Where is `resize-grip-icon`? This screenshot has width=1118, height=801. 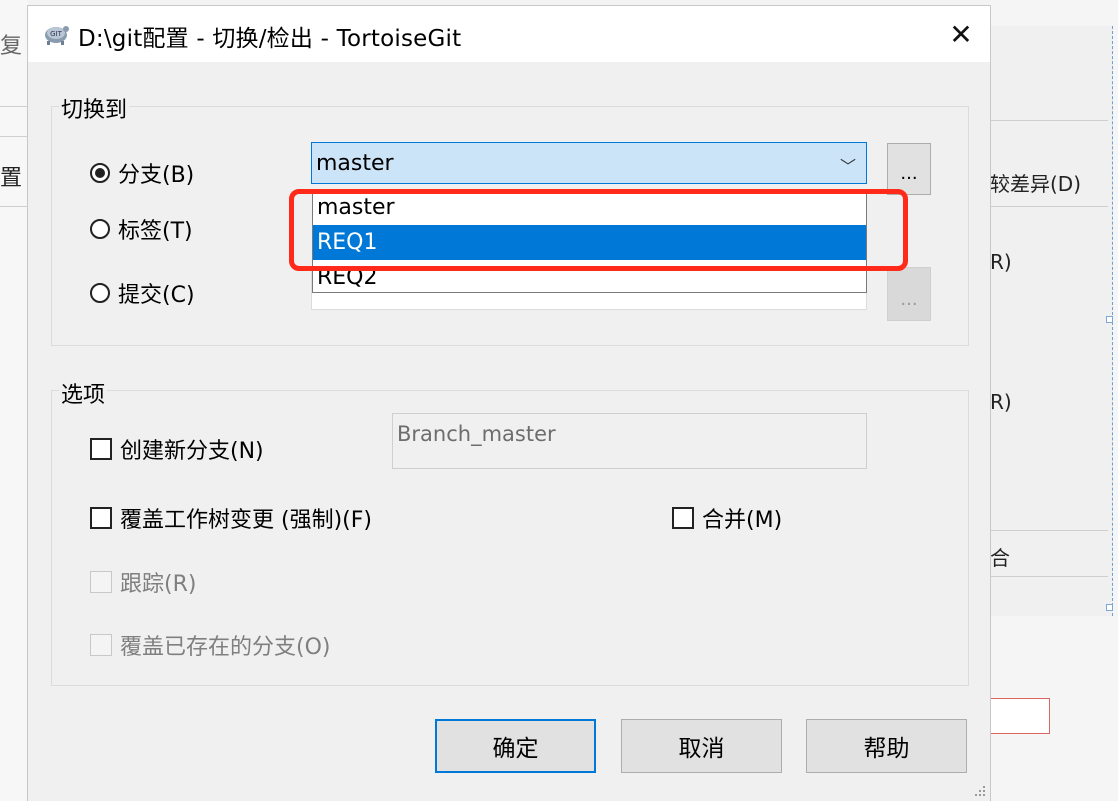
resize-grip-icon is located at coordinates (979, 790).